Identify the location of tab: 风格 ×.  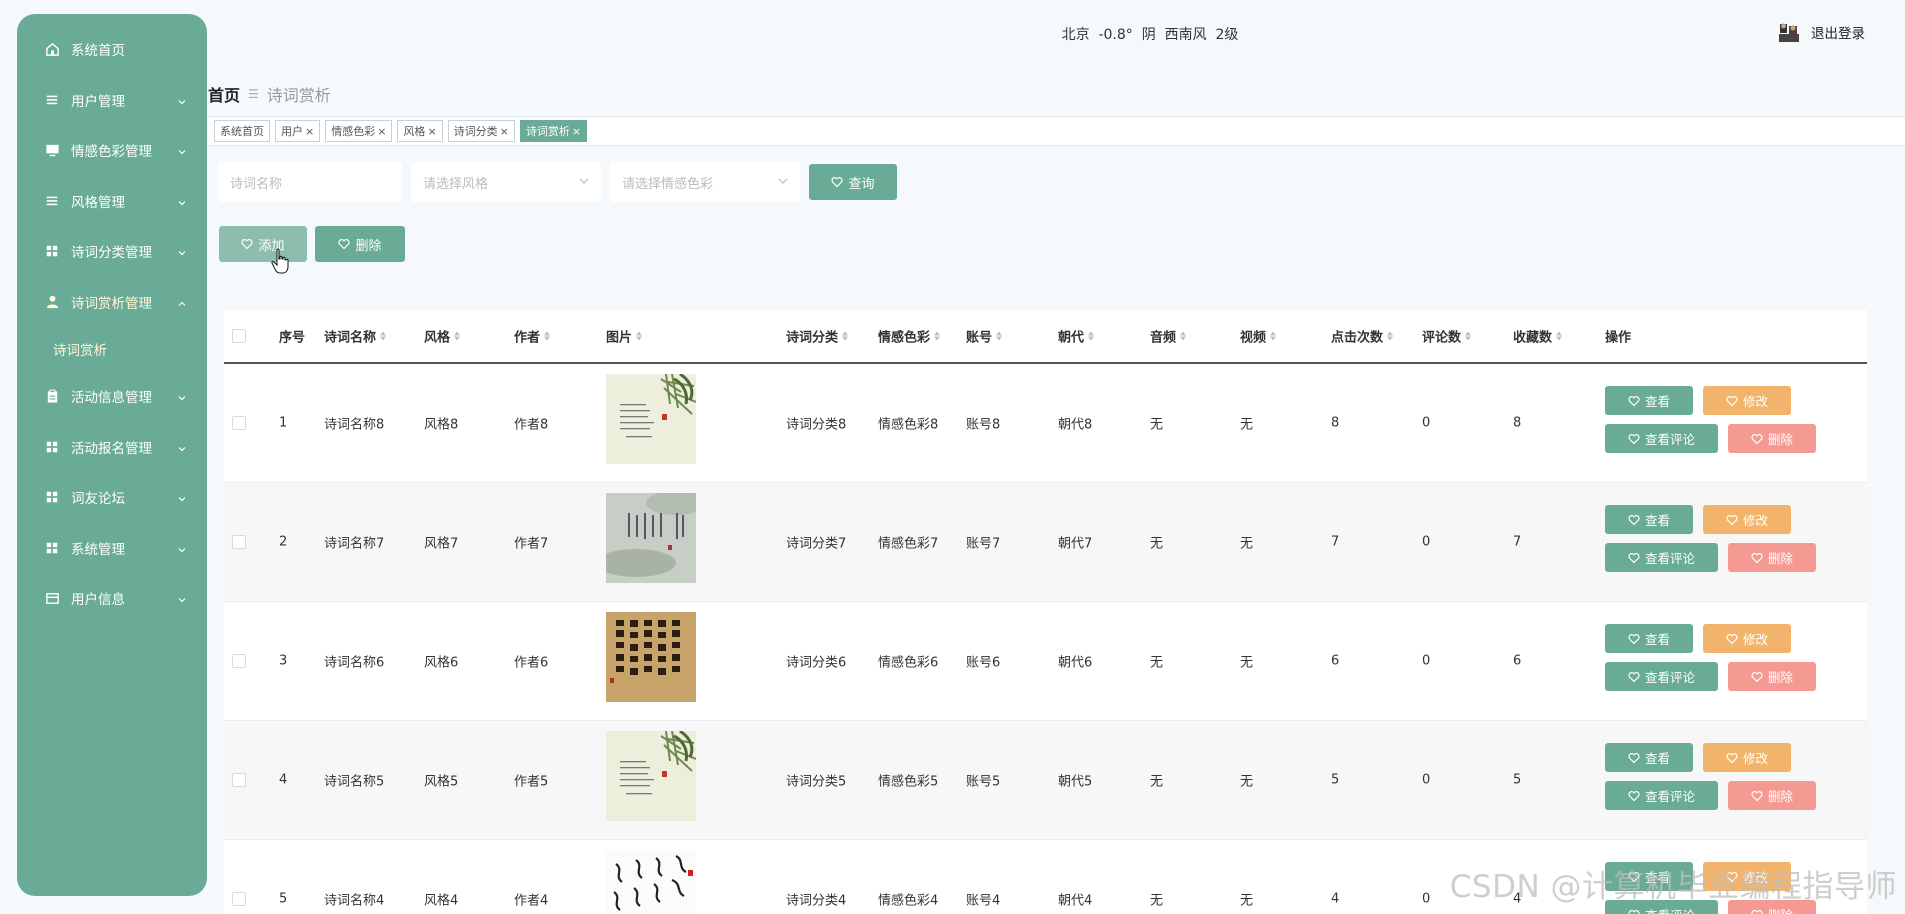
(420, 131).